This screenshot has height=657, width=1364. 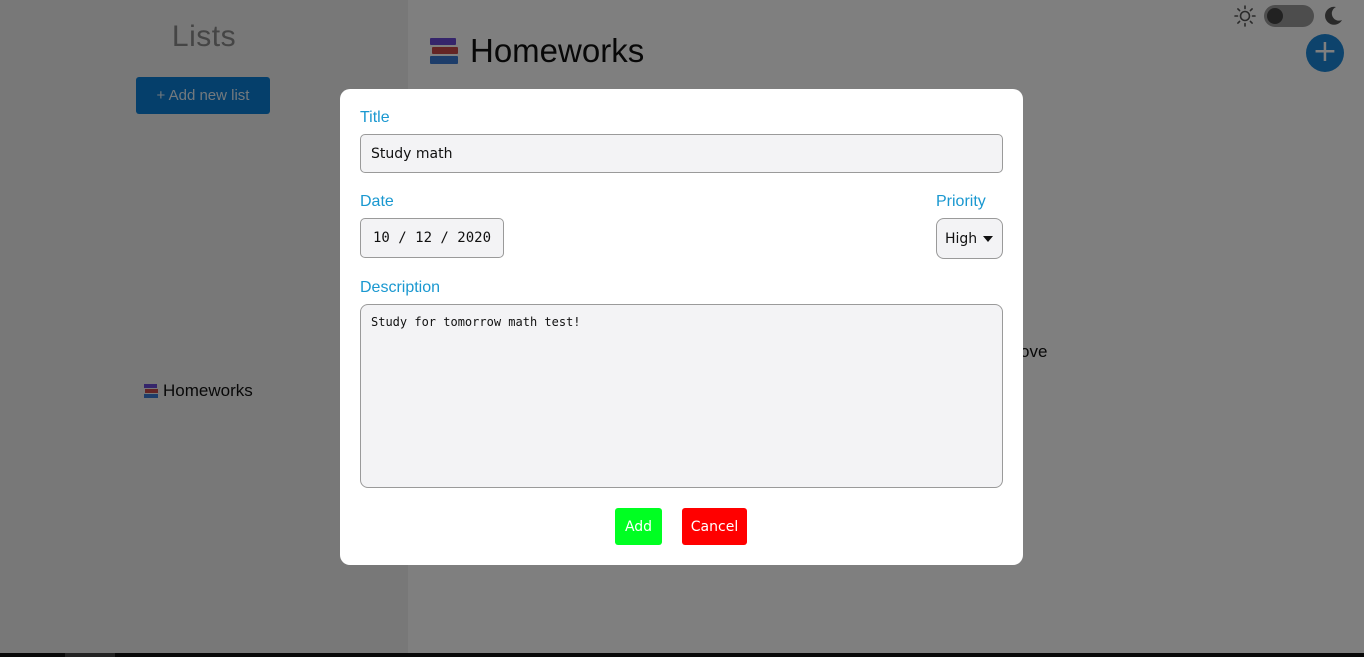 I want to click on title-input, so click(x=681, y=153).